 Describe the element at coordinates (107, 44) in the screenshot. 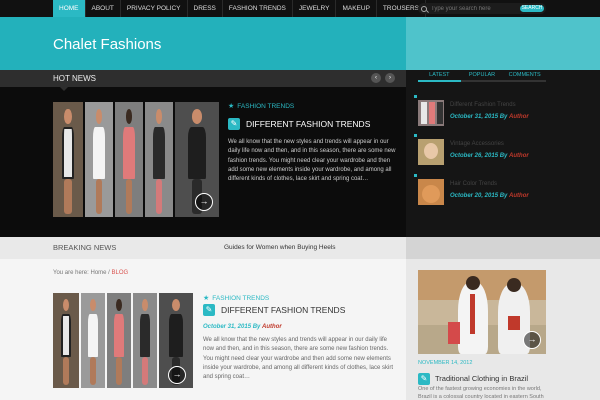

I see `site-title: Chalet Fashions` at that location.